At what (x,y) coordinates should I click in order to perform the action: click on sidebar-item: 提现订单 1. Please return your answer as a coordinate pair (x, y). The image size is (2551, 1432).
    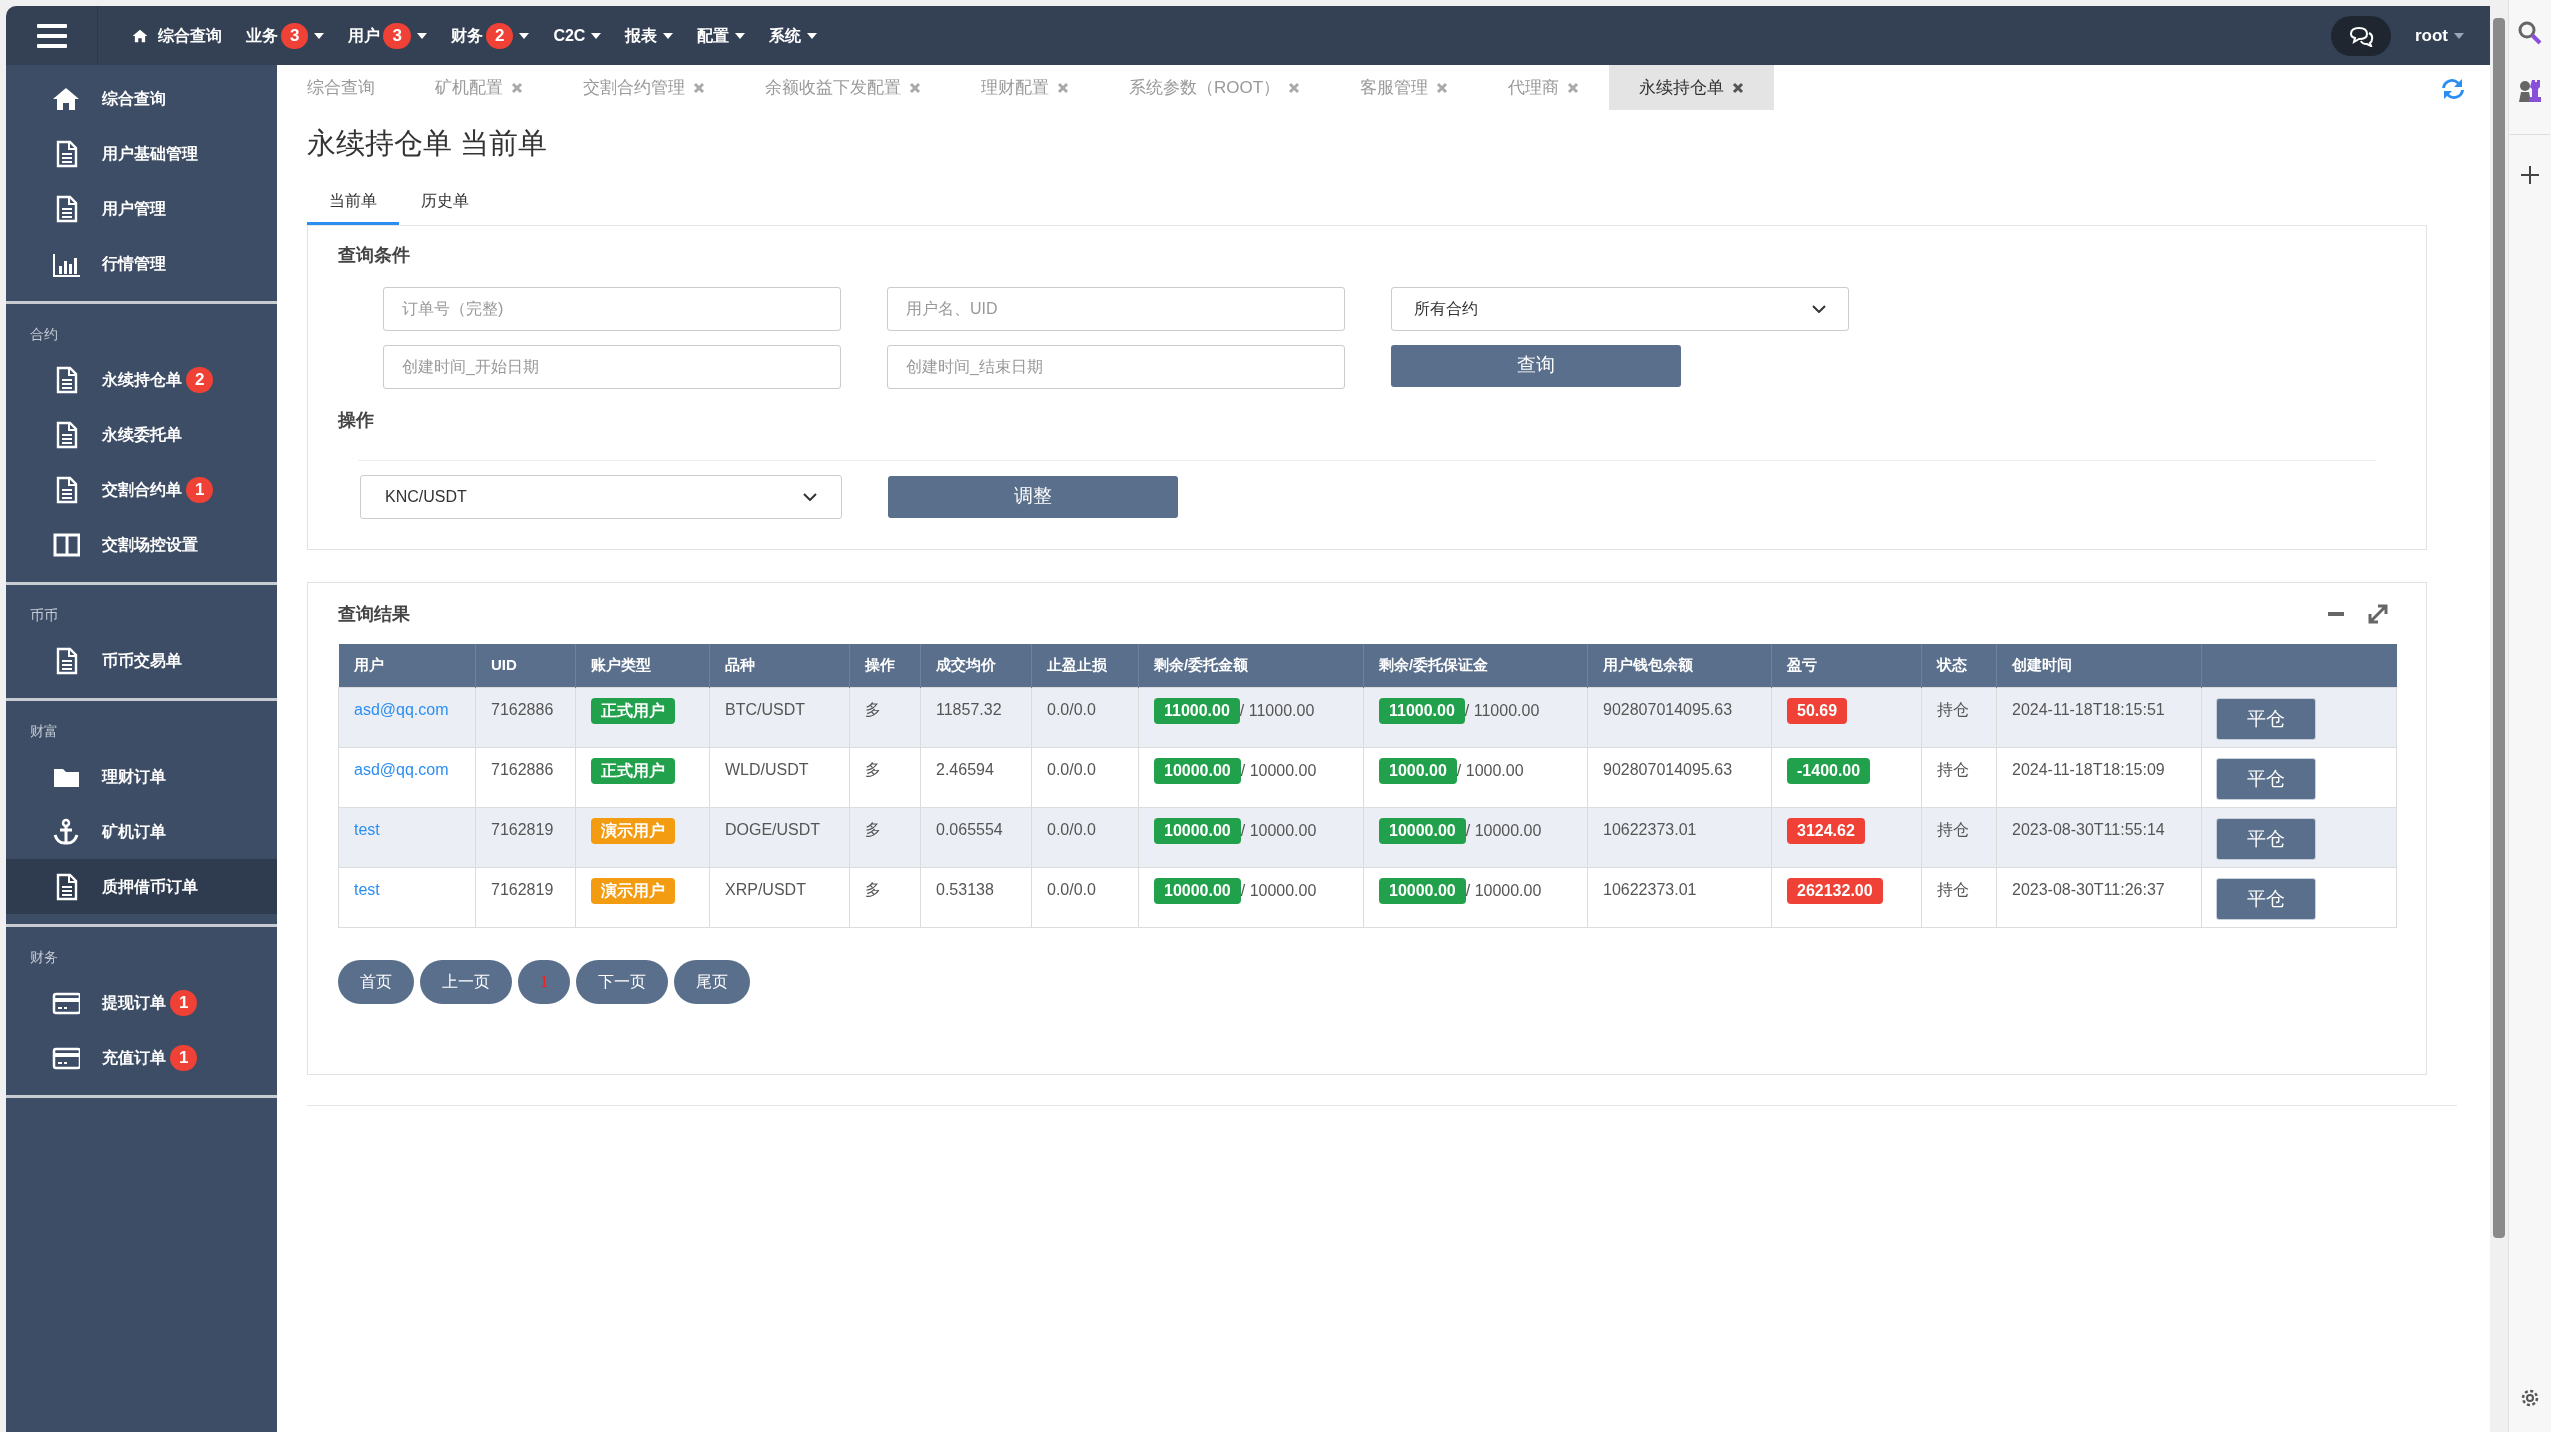
    Looking at the image, I should click on (141, 1002).